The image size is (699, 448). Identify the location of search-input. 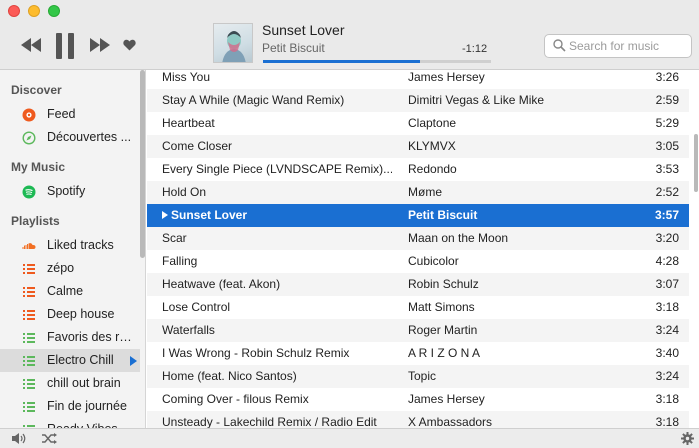
(628, 46).